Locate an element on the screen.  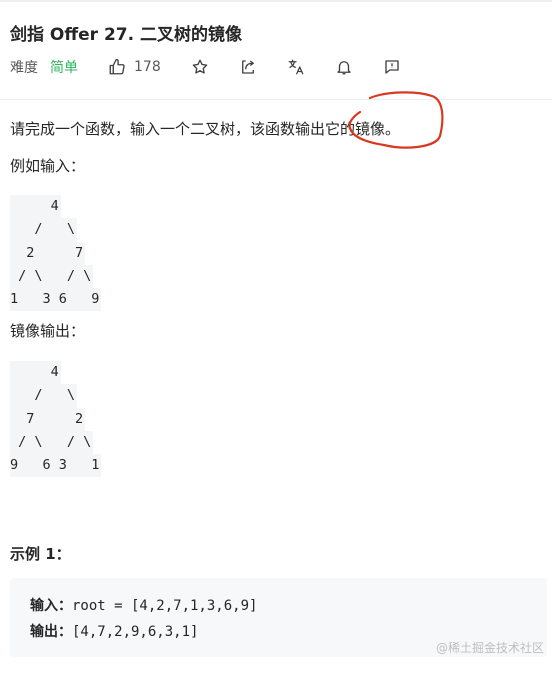
share-button is located at coordinates (248, 67).